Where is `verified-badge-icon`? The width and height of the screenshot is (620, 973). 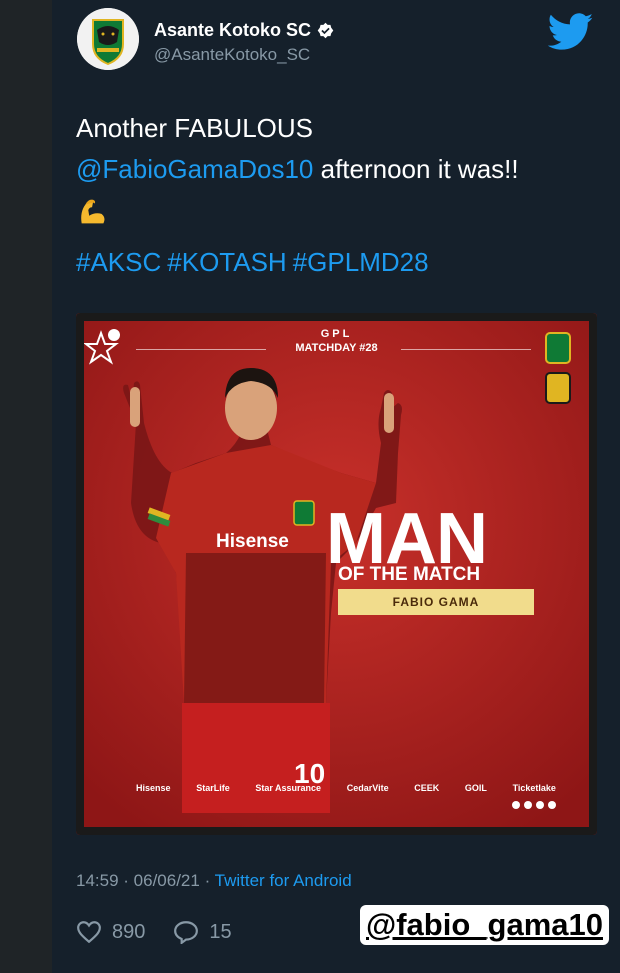
verified-badge-icon is located at coordinates (325, 30).